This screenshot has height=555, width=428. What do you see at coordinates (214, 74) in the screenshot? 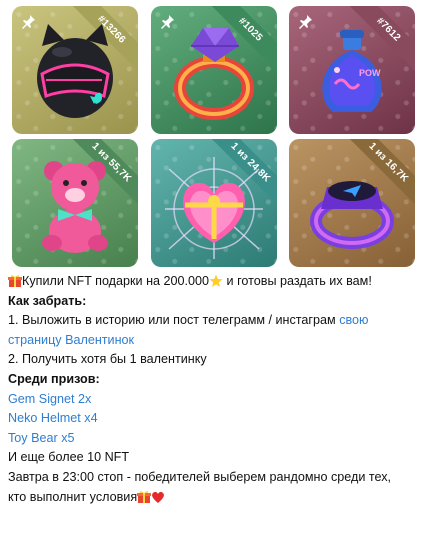
I see `gem-ring-icon` at bounding box center [214, 74].